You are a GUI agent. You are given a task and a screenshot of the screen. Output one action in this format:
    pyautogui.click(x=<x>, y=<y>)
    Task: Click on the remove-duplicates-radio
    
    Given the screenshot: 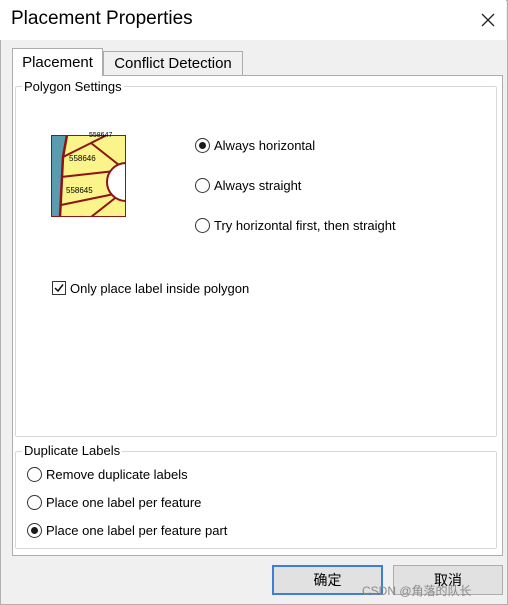 What is the action you would take?
    pyautogui.click(x=34, y=474)
    